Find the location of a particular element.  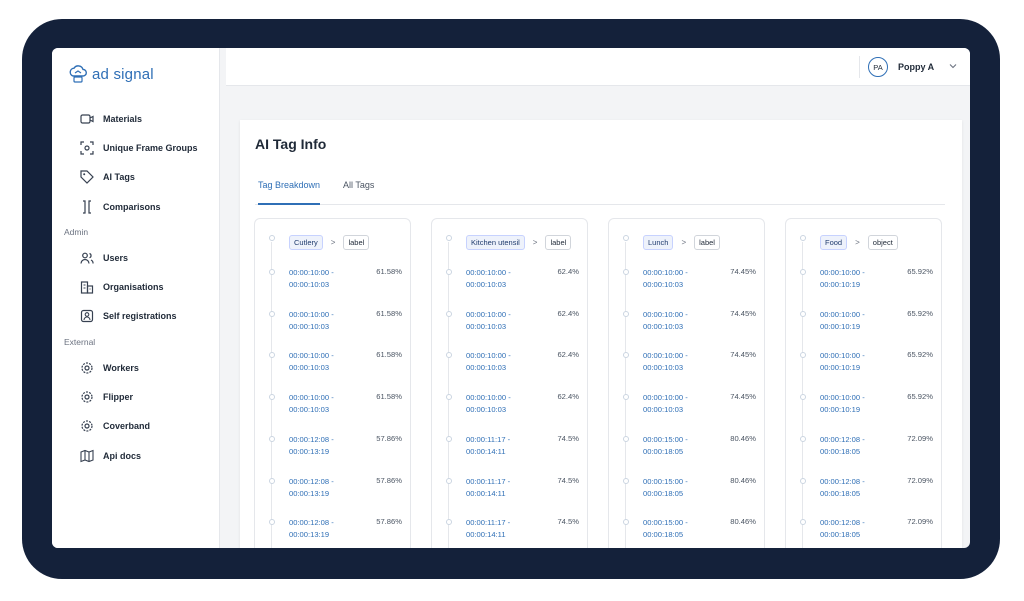

tag-chip: Cutlery is located at coordinates (306, 242).